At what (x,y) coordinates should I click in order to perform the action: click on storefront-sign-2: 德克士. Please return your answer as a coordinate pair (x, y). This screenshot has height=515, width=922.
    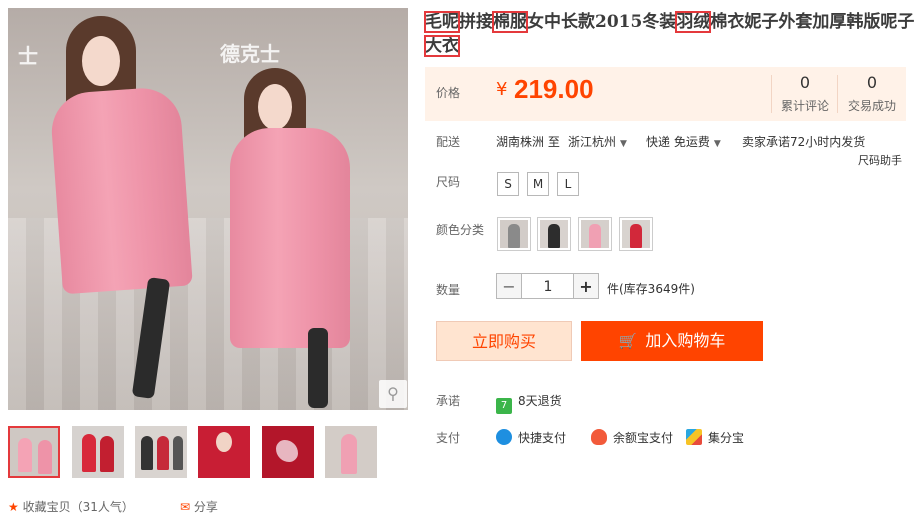
    Looking at the image, I should click on (250, 54).